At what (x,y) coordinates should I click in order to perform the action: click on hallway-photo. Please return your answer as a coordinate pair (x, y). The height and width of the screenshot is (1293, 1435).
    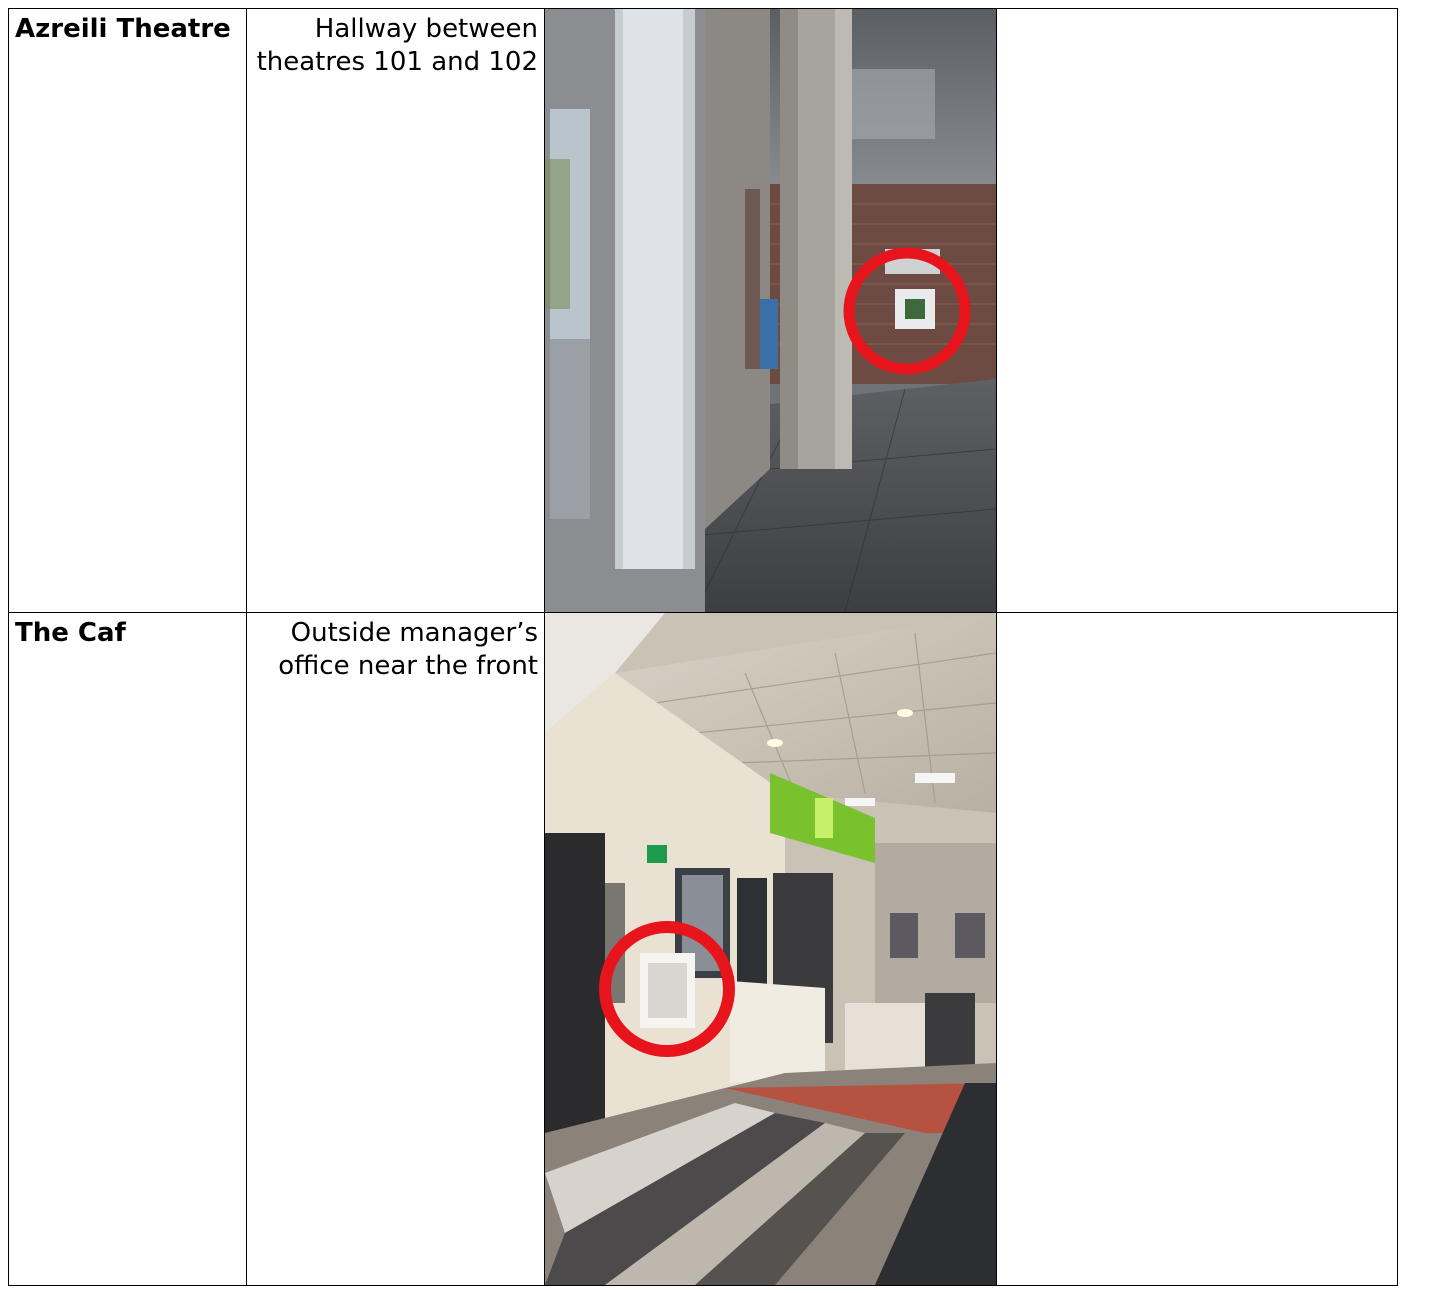
    Looking at the image, I should click on (770, 310).